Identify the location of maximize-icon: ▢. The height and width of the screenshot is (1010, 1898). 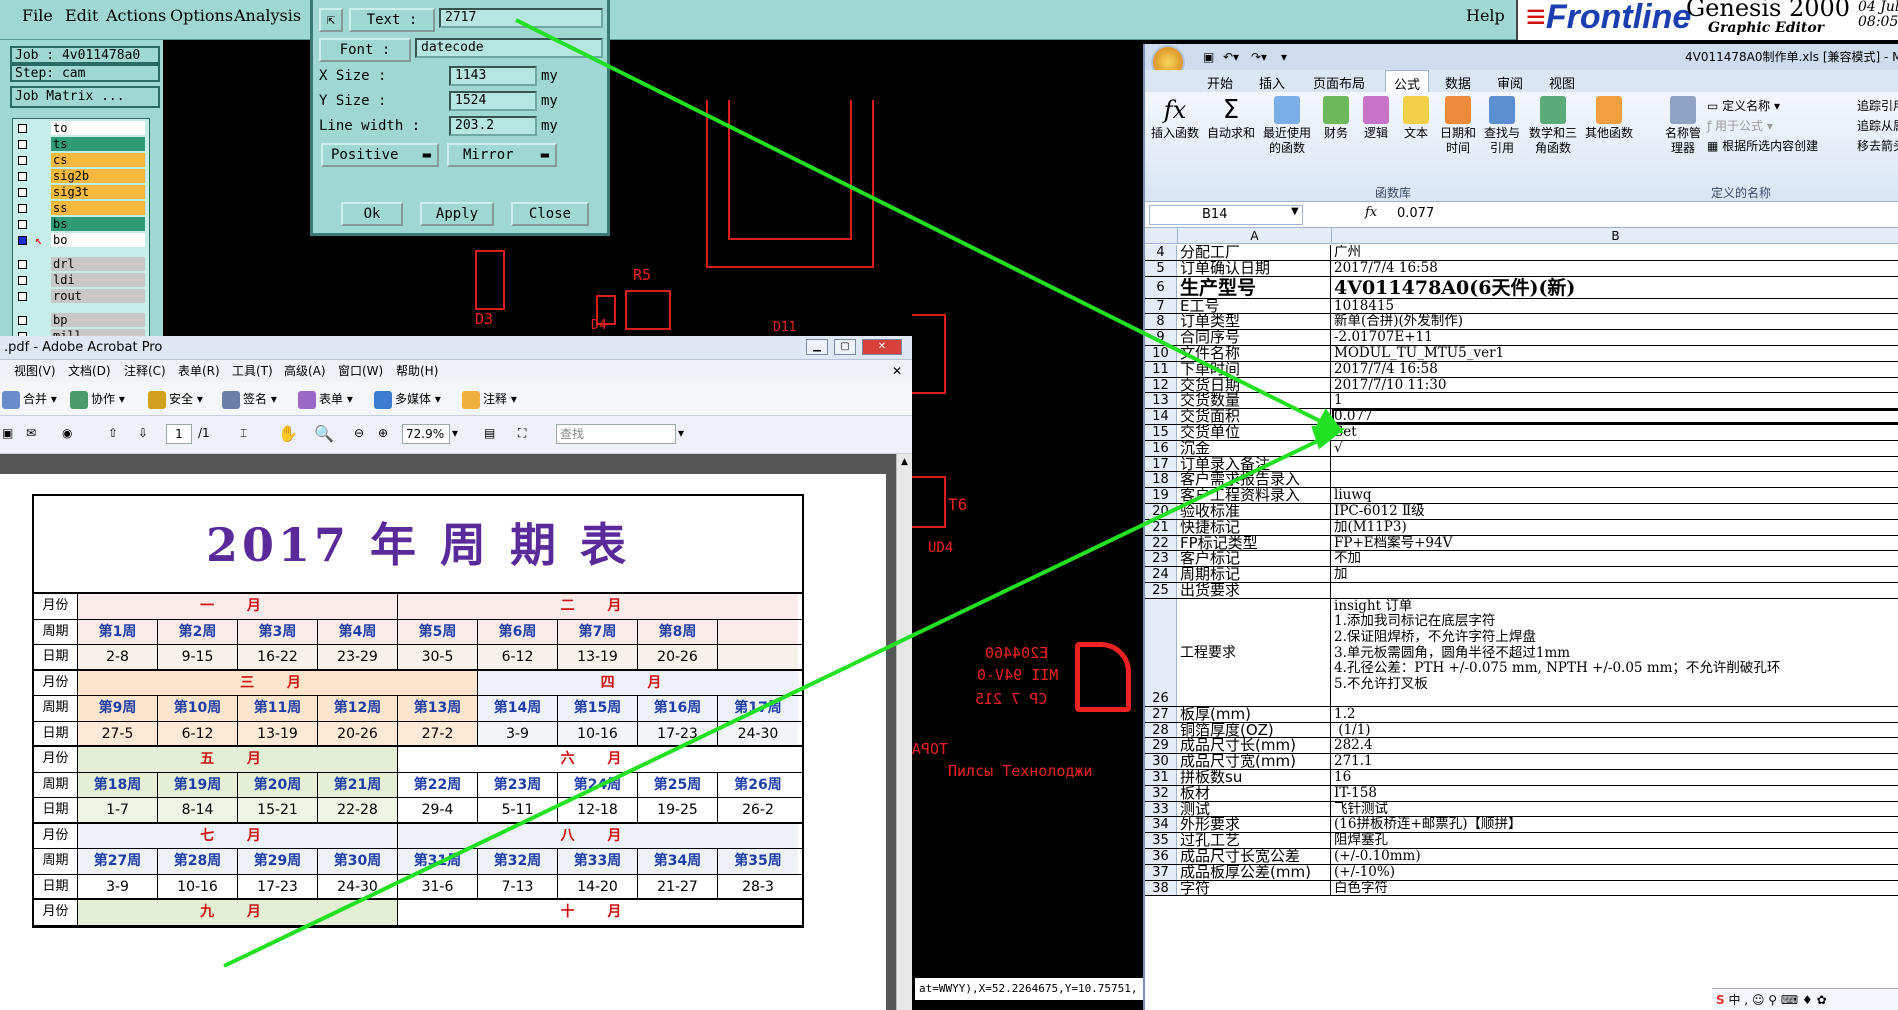
(845, 347).